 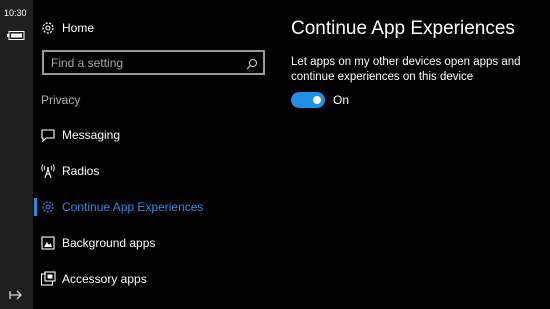 What do you see at coordinates (48, 243) in the screenshot?
I see `background-apps-icon` at bounding box center [48, 243].